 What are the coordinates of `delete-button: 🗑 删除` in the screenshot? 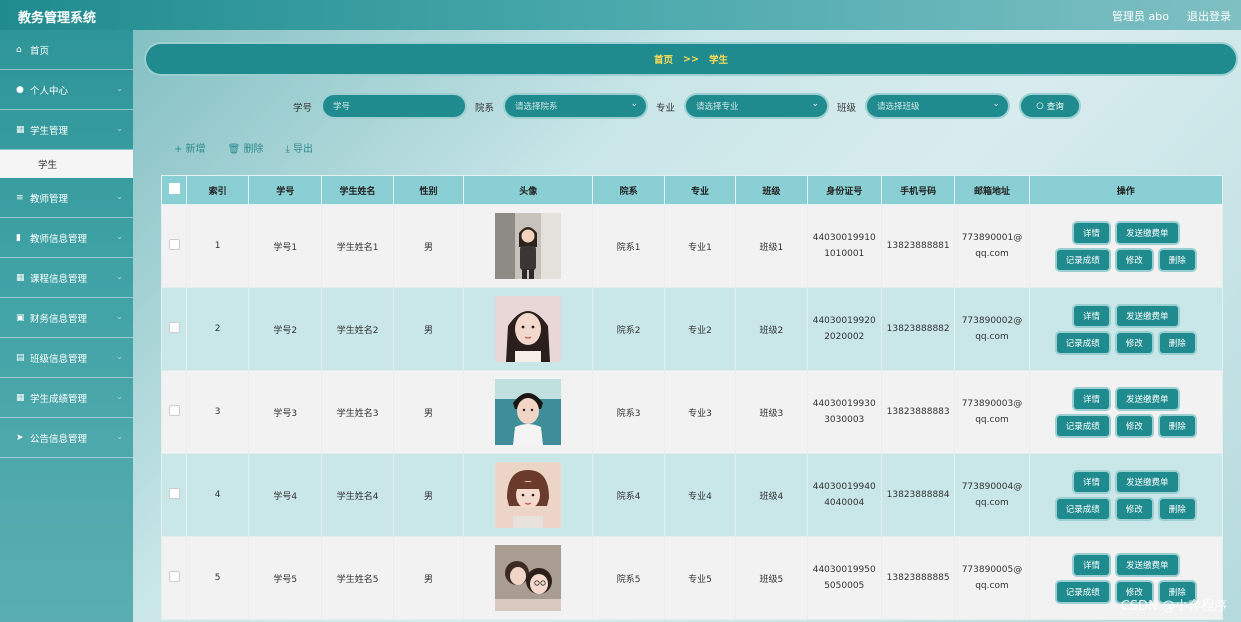 It's located at (246, 147).